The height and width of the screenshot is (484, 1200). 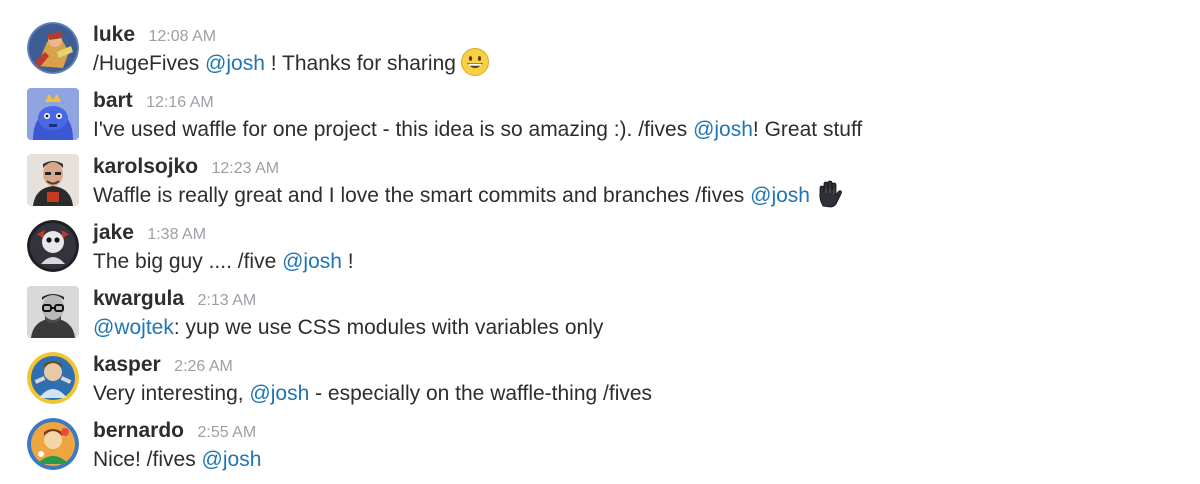 What do you see at coordinates (53, 246) in the screenshot?
I see `avatar-jake` at bounding box center [53, 246].